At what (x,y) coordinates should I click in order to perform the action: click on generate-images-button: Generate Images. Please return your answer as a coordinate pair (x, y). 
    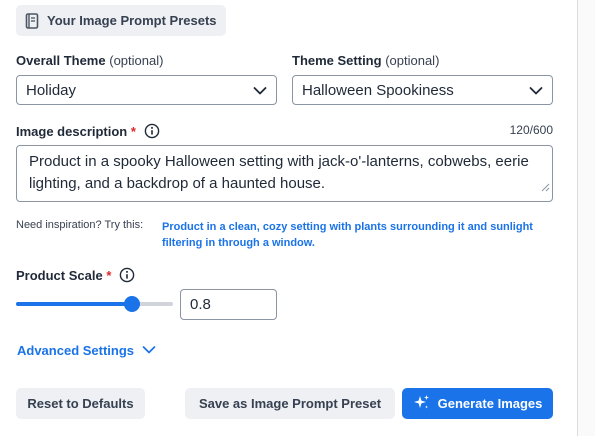
    Looking at the image, I should click on (477, 403).